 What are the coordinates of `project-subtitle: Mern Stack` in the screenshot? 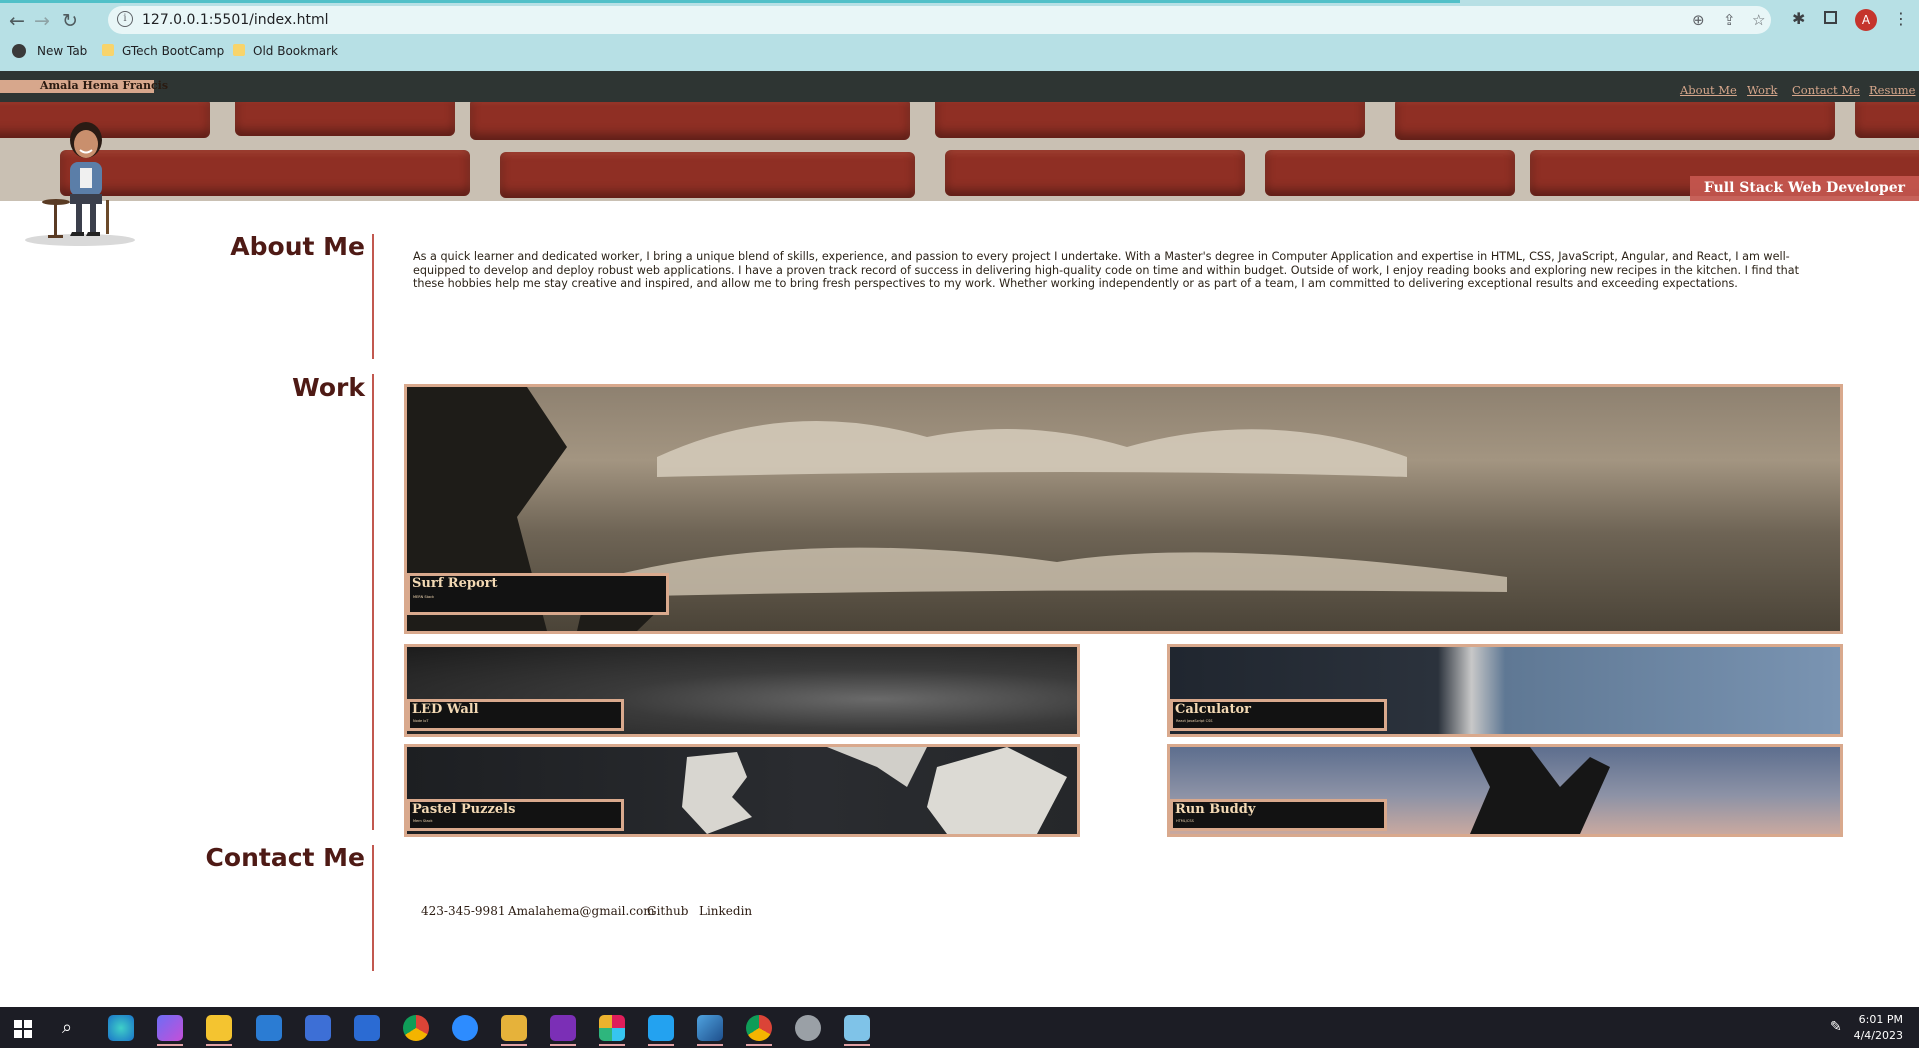 It's located at (423, 821).